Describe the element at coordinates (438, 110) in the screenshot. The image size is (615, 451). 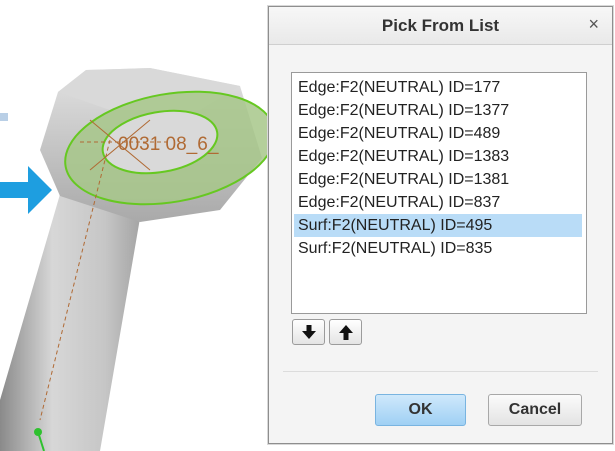
I see `list-item: Edge:F2(NEUTRAL) ID=1377` at that location.